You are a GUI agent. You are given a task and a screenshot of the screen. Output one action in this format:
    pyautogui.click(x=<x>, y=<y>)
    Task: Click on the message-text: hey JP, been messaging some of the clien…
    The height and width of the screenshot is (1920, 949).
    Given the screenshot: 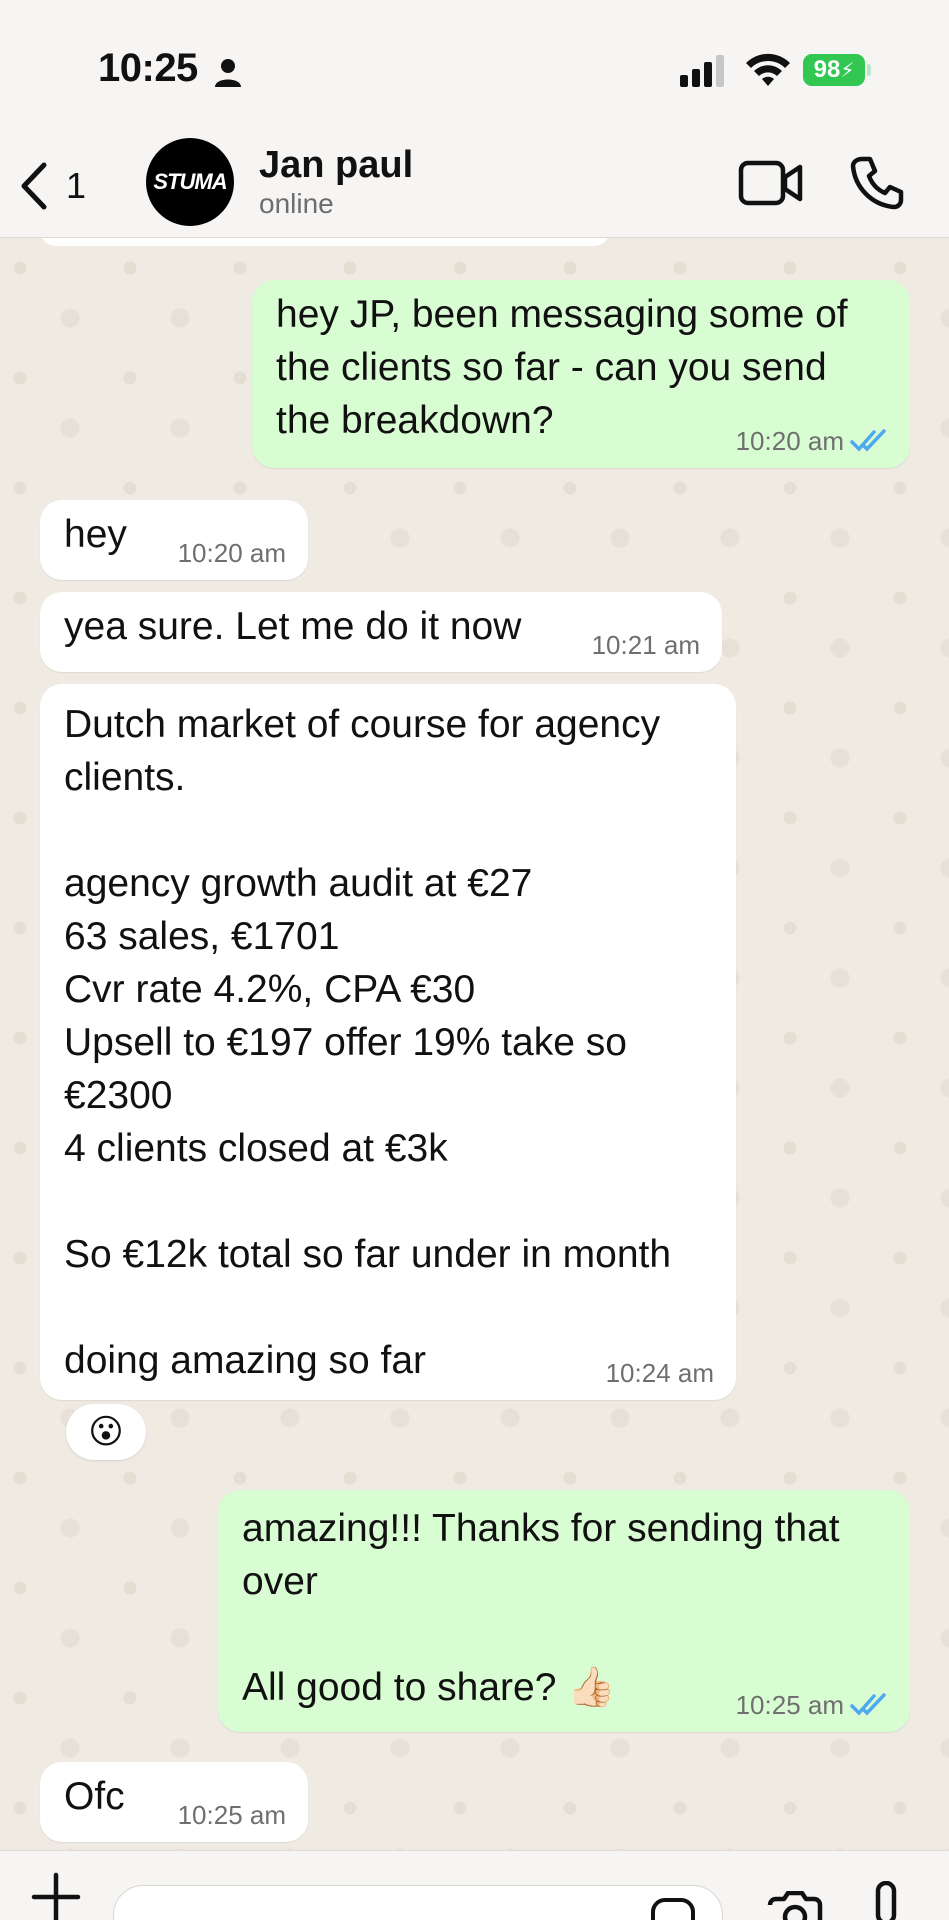 What is the action you would take?
    pyautogui.click(x=562, y=367)
    